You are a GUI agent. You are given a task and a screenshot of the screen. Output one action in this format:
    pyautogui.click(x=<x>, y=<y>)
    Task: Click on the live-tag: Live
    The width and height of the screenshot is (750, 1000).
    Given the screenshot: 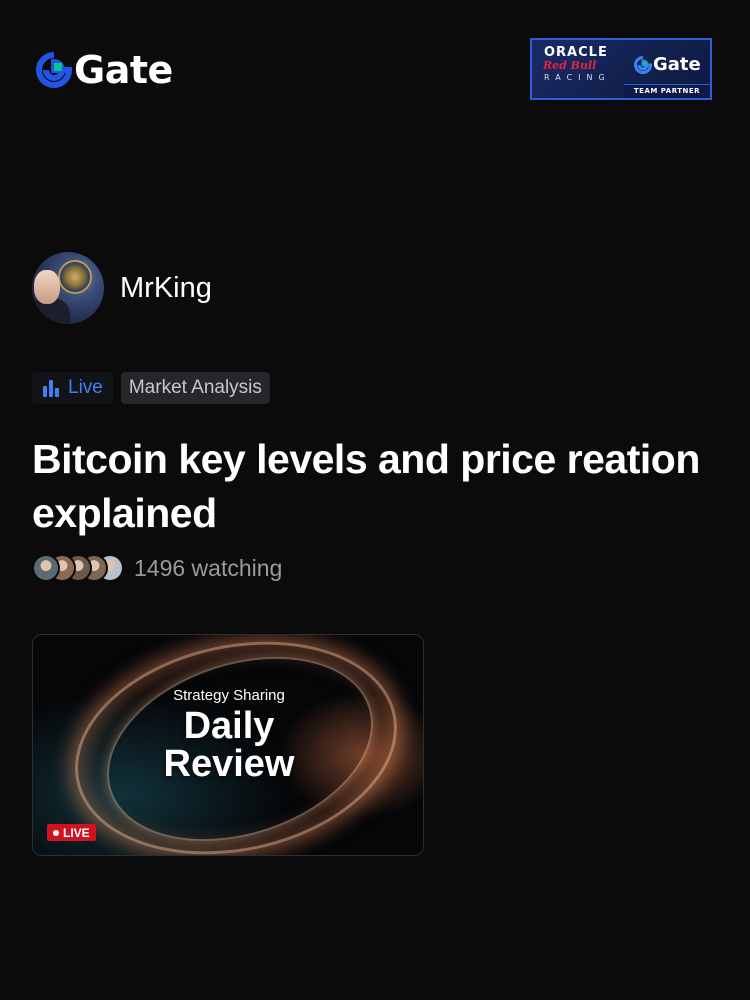 What is the action you would take?
    pyautogui.click(x=72, y=388)
    